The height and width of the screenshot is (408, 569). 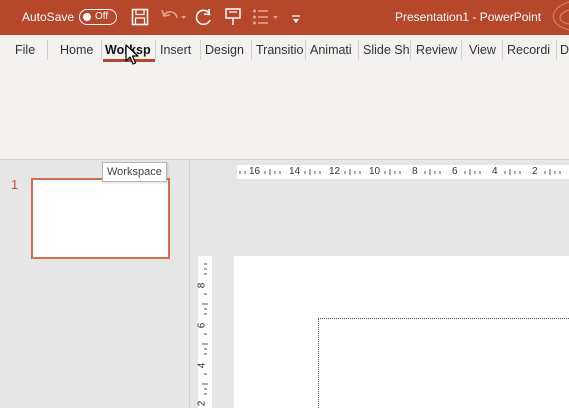 What do you see at coordinates (100, 218) in the screenshot?
I see `slide-thumbnail` at bounding box center [100, 218].